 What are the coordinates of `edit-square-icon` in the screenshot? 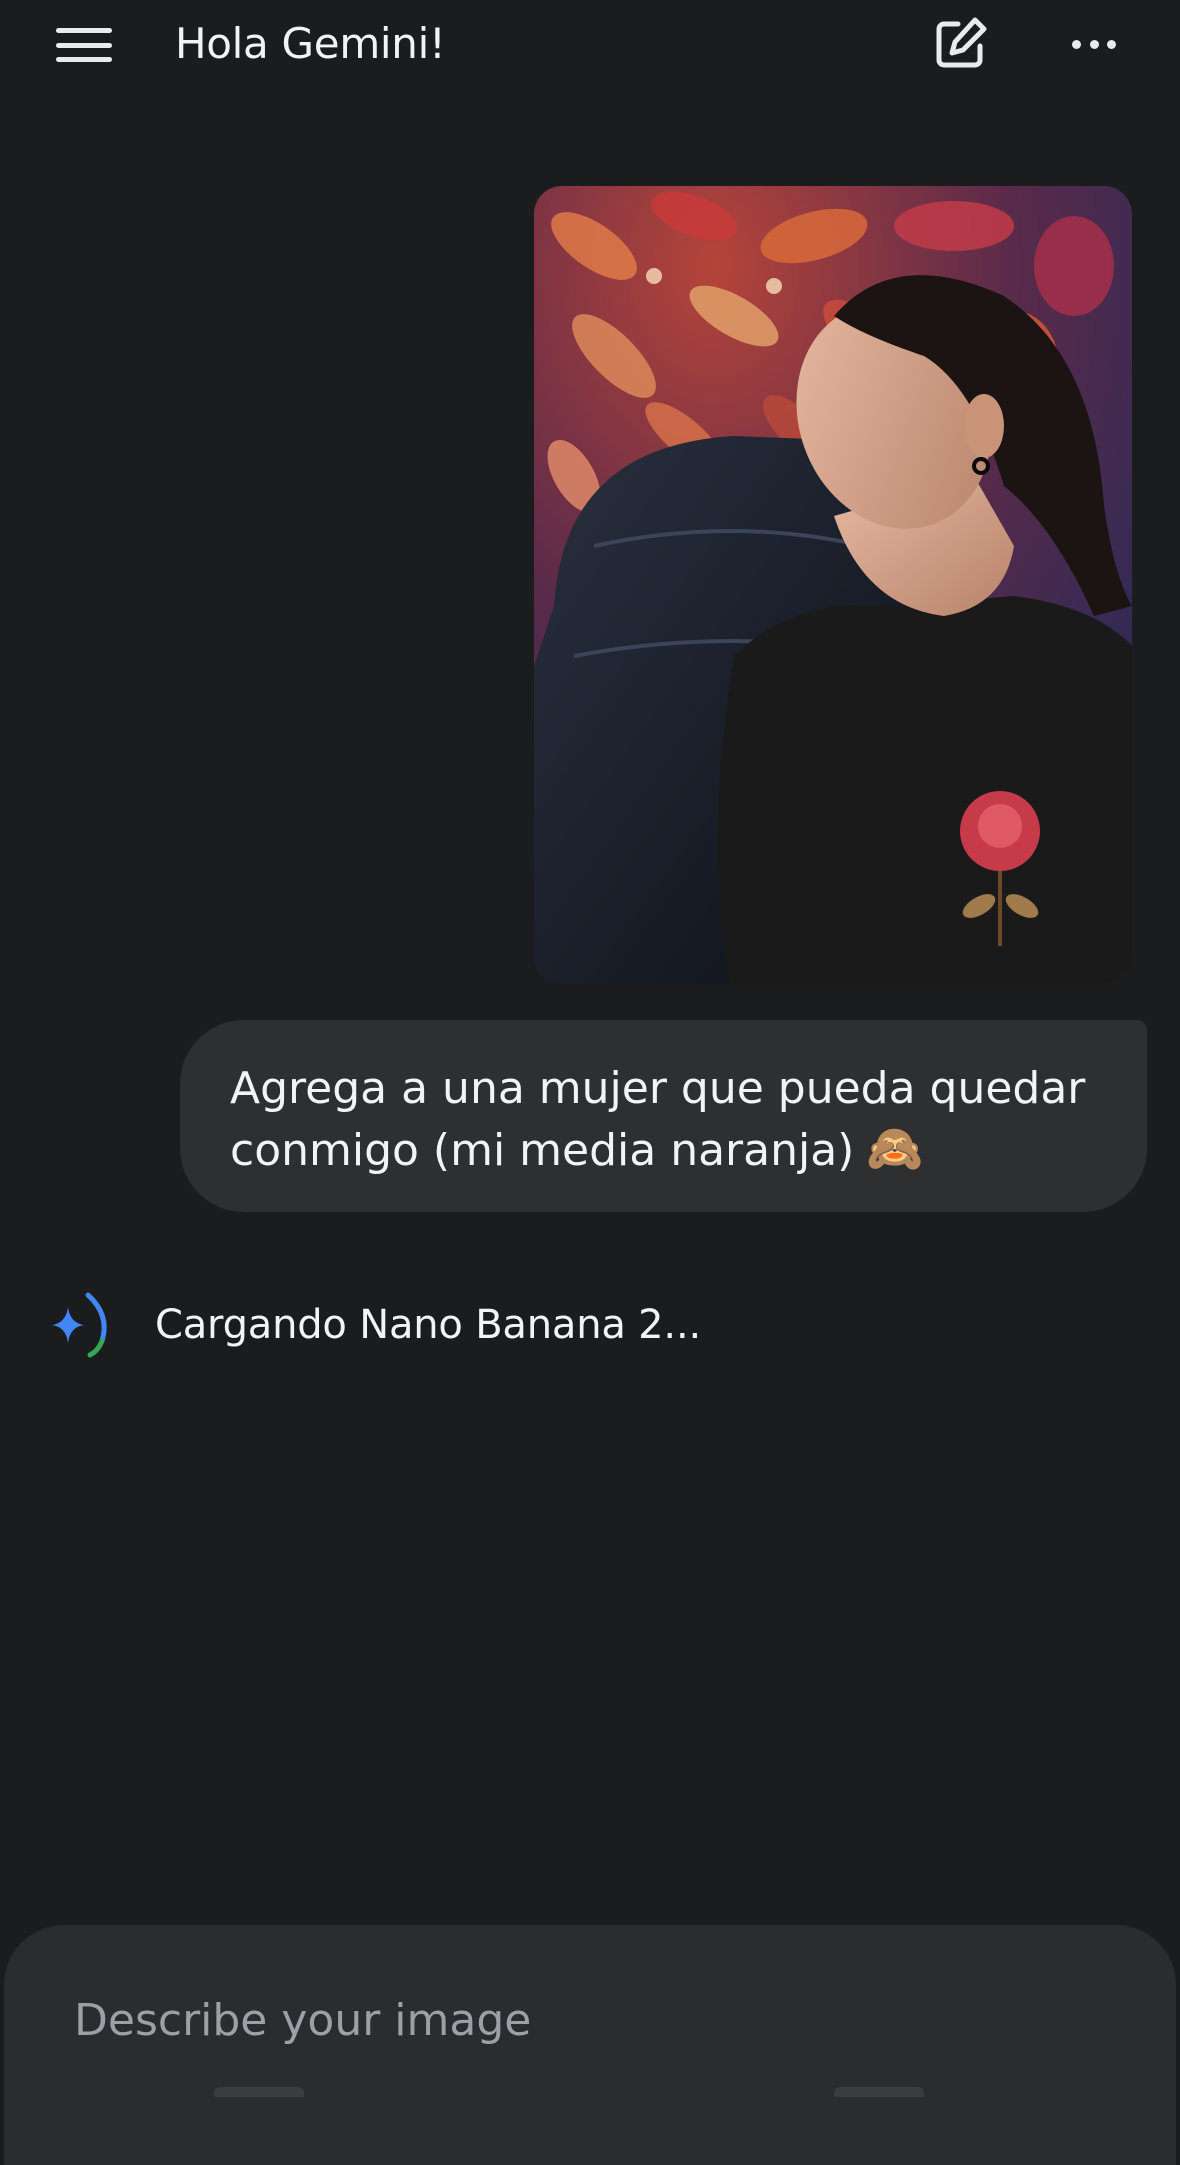 It's located at (961, 42).